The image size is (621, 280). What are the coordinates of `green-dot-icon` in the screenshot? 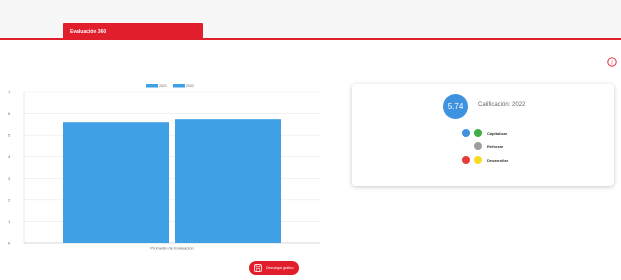 It's located at (478, 133).